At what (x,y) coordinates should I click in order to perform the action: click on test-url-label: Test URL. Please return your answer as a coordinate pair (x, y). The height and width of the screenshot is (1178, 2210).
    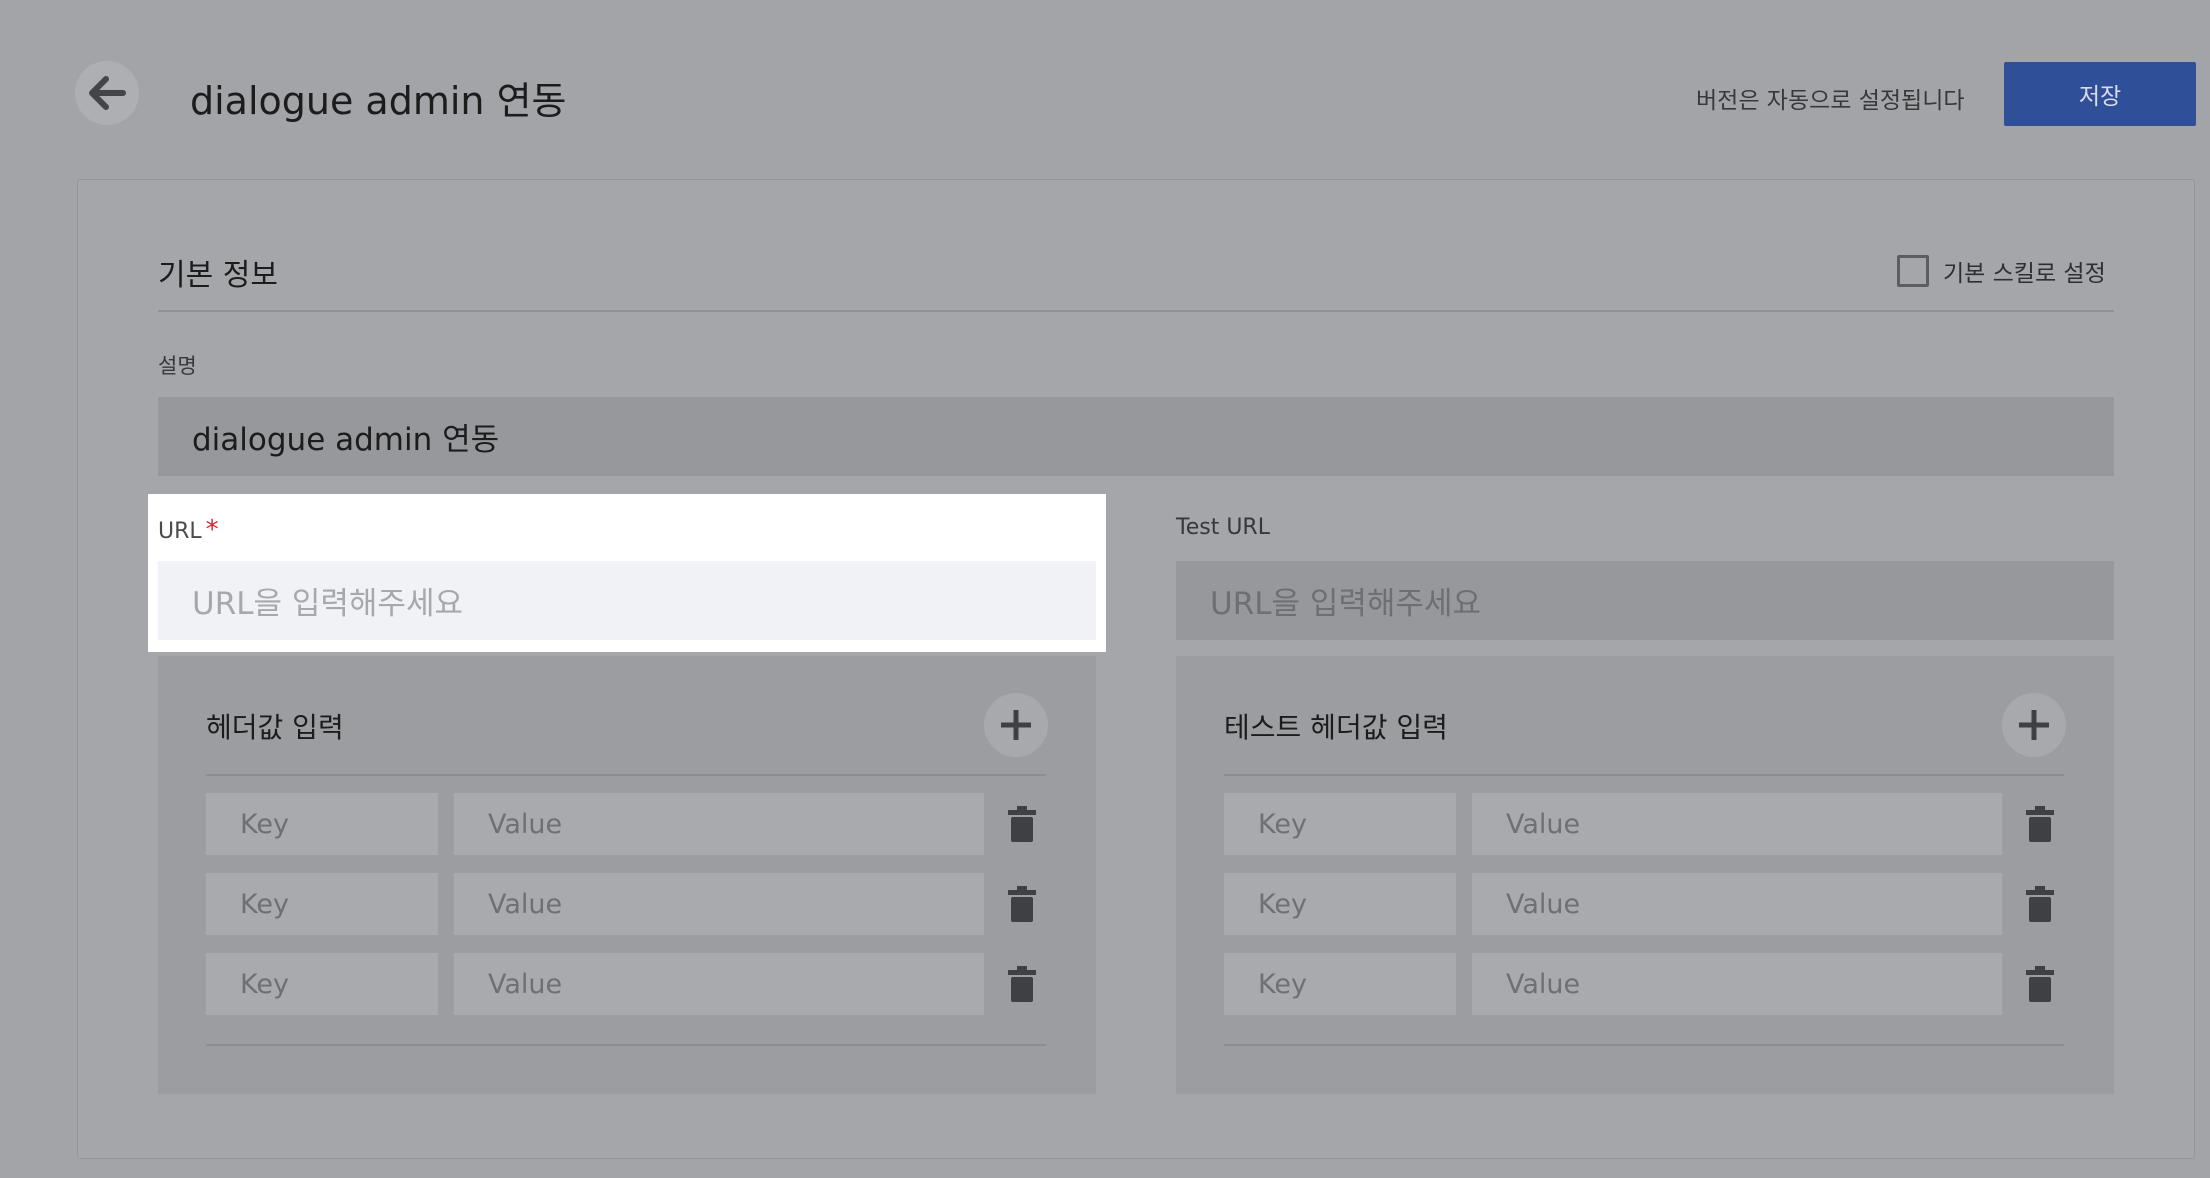
    Looking at the image, I should click on (1223, 527).